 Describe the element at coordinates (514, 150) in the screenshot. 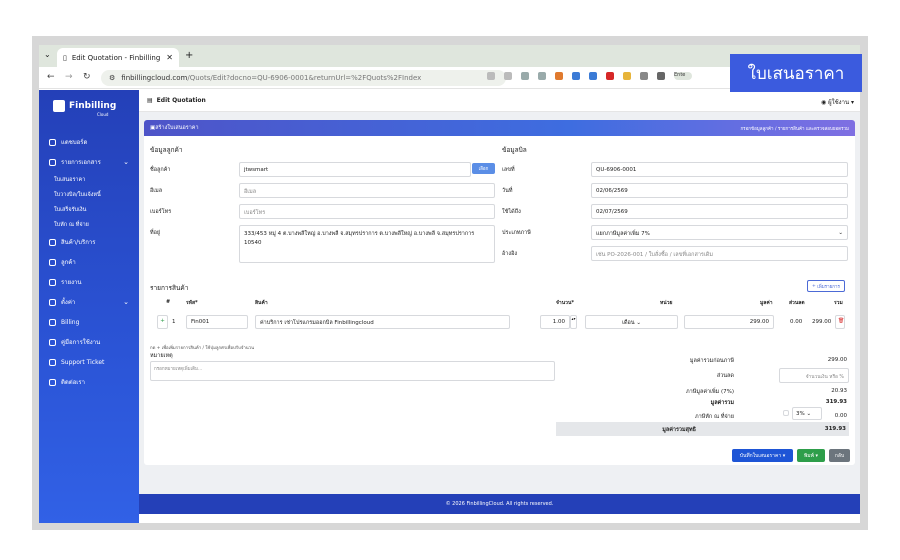

I see `billing-section-title: ข้อมูลบิล` at that location.